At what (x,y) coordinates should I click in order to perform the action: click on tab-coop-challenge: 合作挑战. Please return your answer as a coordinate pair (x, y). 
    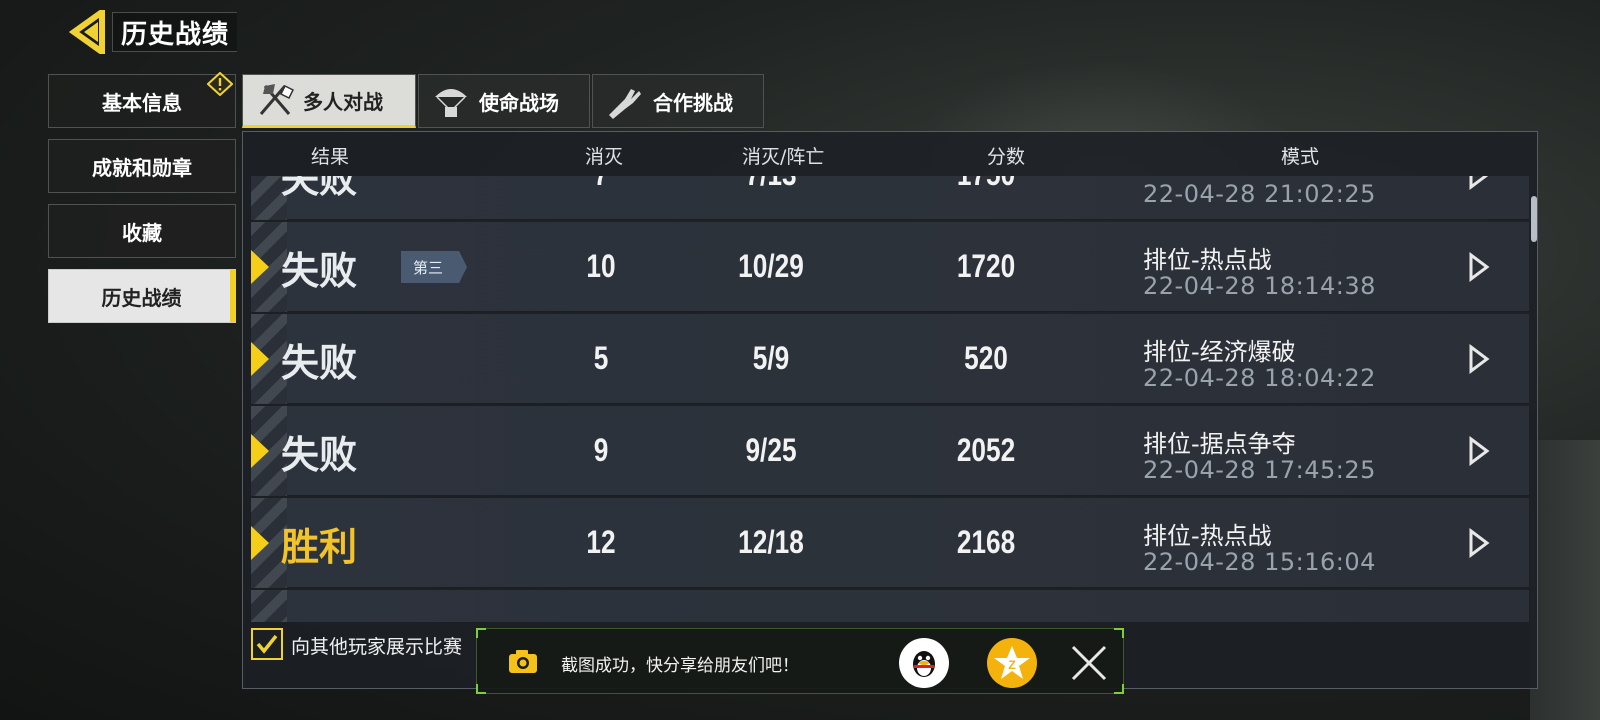
    Looking at the image, I should click on (678, 101).